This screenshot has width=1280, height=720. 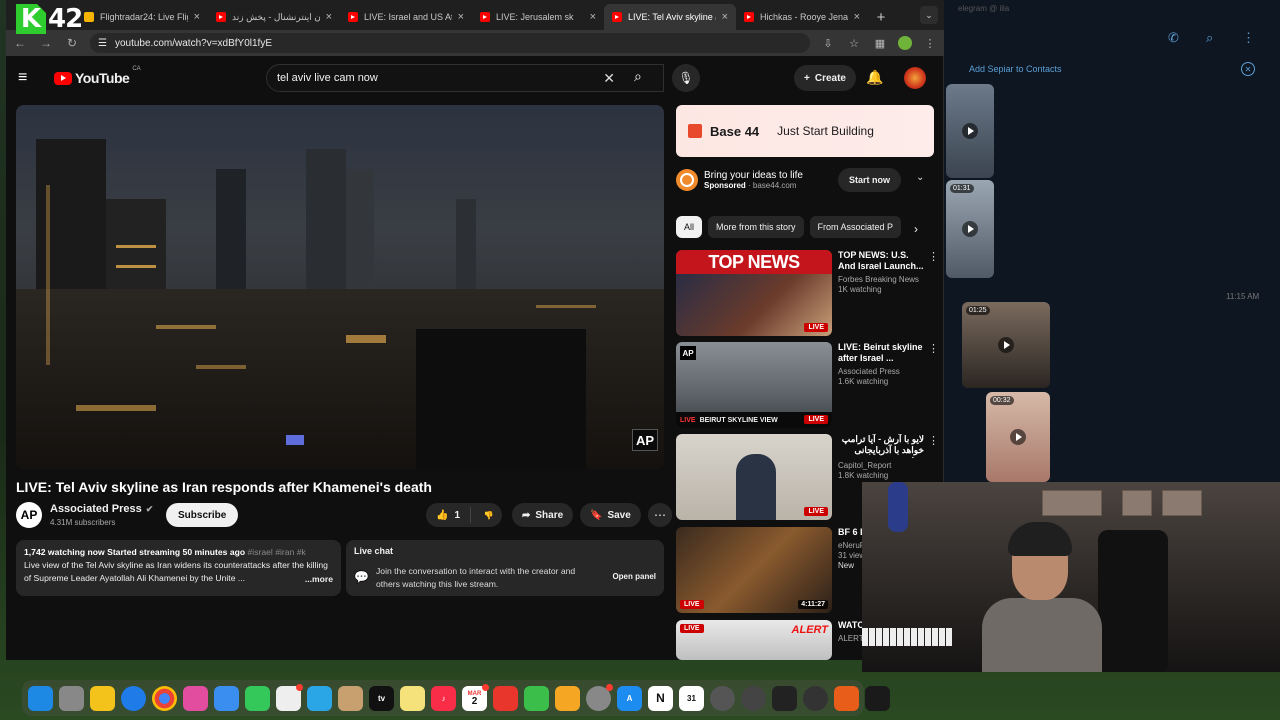 What do you see at coordinates (319, 698) in the screenshot?
I see `messenger-icon` at bounding box center [319, 698].